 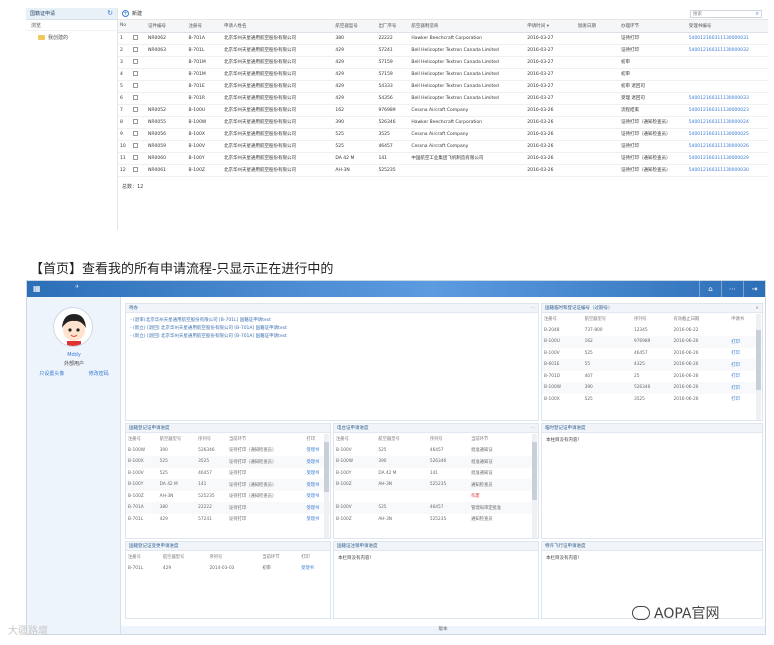 What do you see at coordinates (467, 26) in the screenshot?
I see `column-header: 航空器制造商` at bounding box center [467, 26].